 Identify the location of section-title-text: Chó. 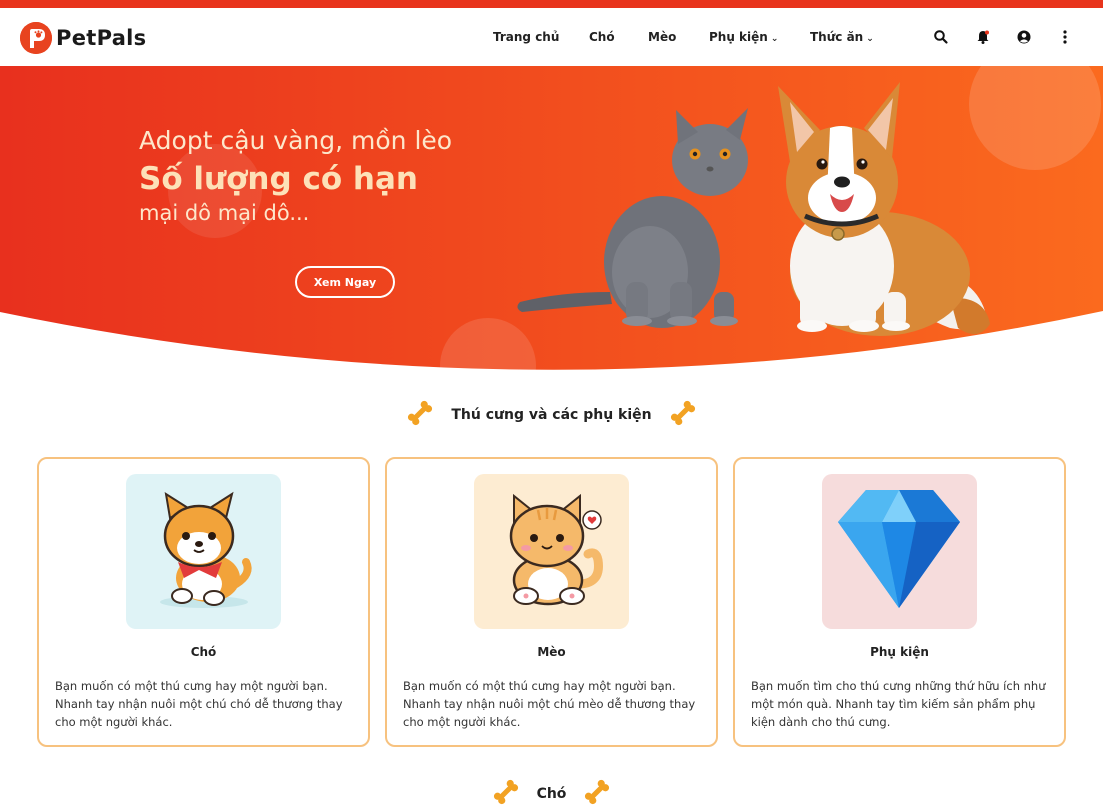
(551, 794).